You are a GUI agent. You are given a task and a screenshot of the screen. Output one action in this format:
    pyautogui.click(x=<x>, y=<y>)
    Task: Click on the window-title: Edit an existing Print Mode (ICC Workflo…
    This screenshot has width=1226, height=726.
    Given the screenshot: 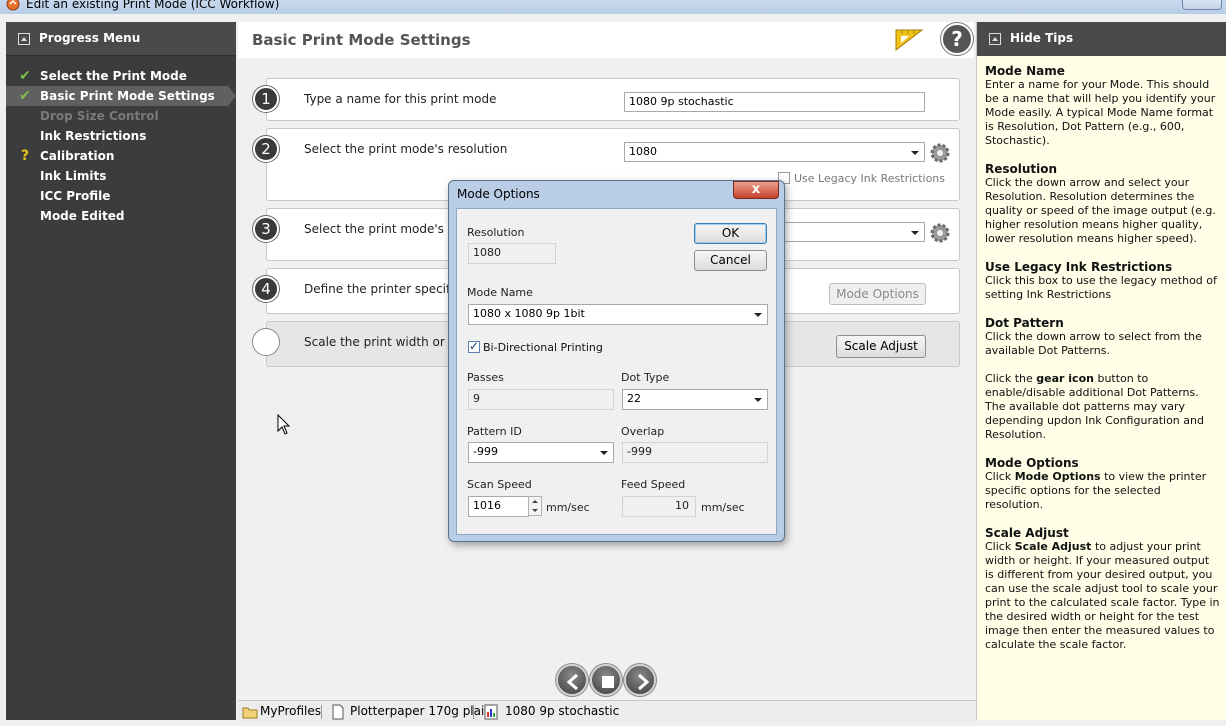 What is the action you would take?
    pyautogui.click(x=153, y=5)
    